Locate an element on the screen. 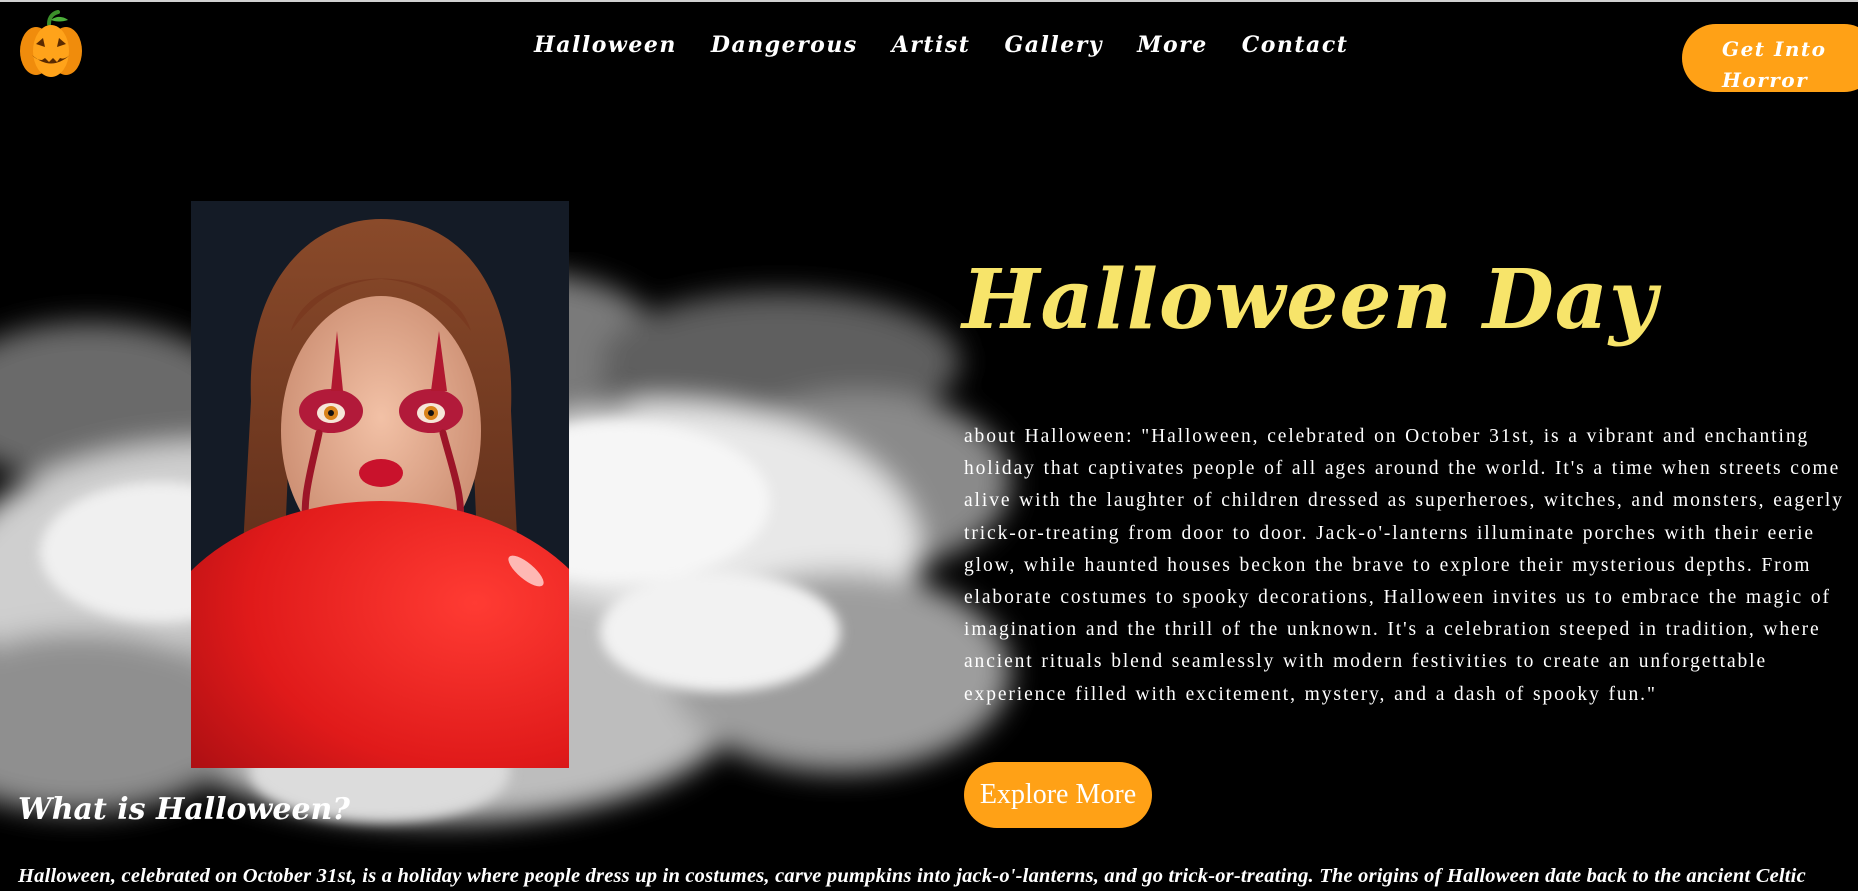 This screenshot has width=1858, height=891. jack-o-lantern-icon is located at coordinates (51, 45).